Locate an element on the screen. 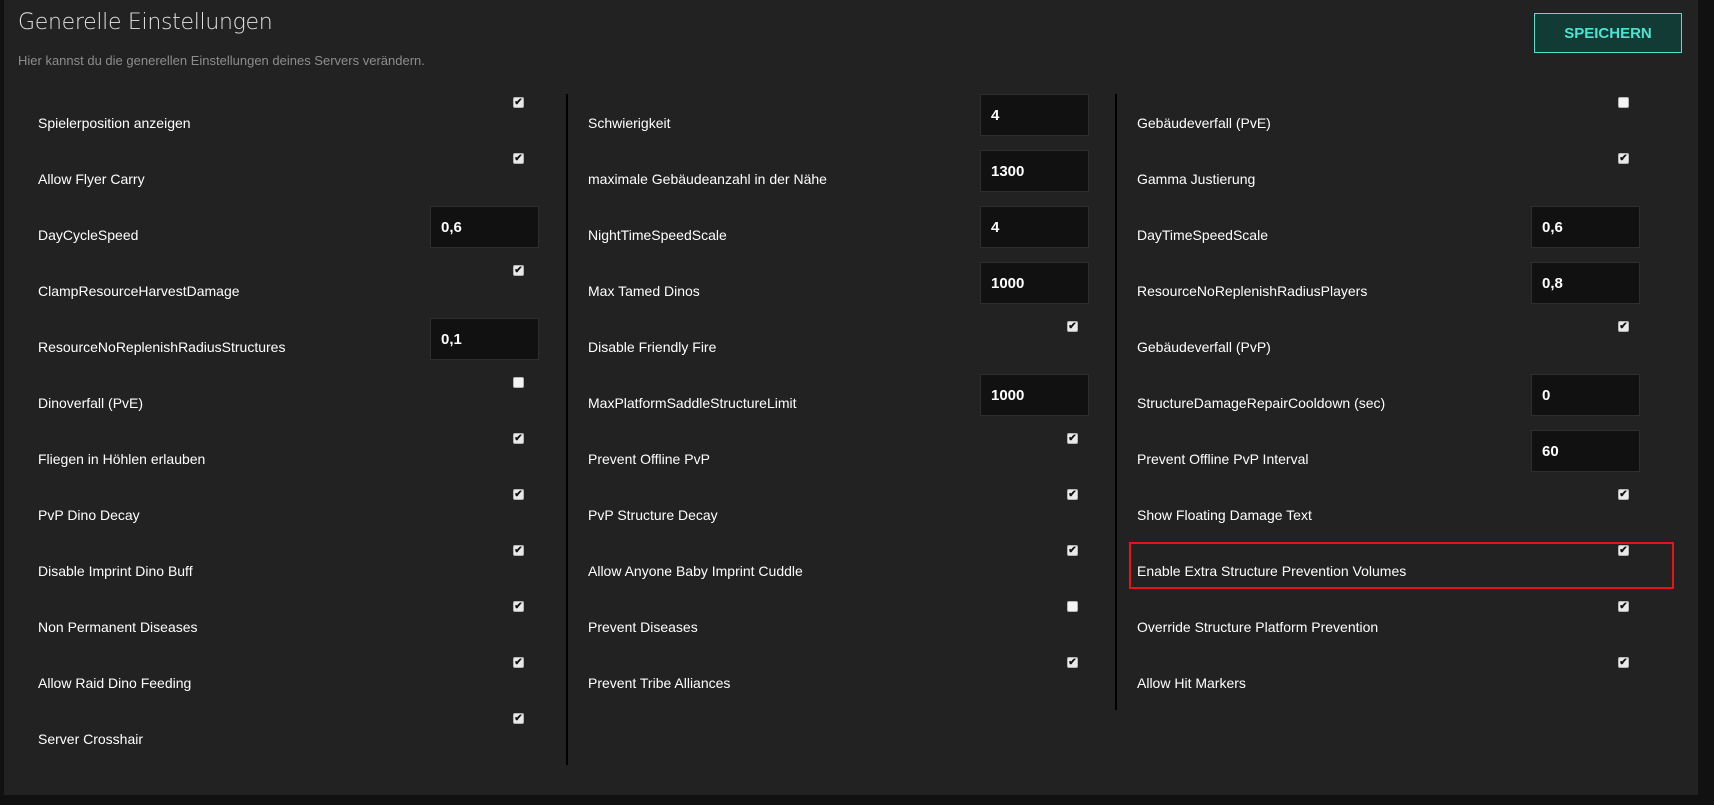  setting-row-clampresourceharvestdamage: ClampResourceHarvestDamage ✔ is located at coordinates (283, 286).